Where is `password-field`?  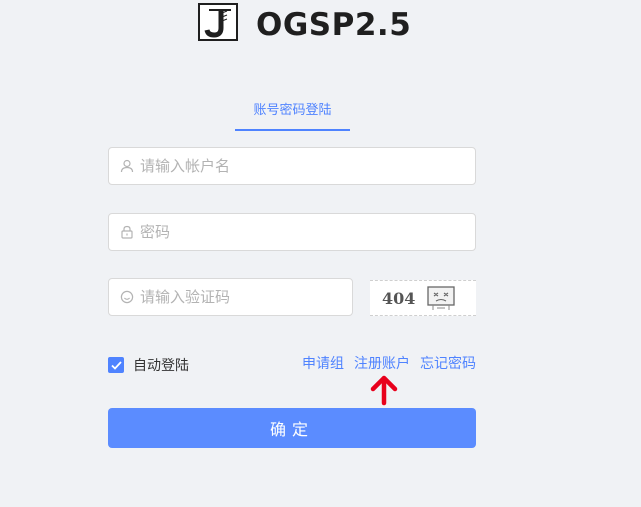 password-field is located at coordinates (292, 232).